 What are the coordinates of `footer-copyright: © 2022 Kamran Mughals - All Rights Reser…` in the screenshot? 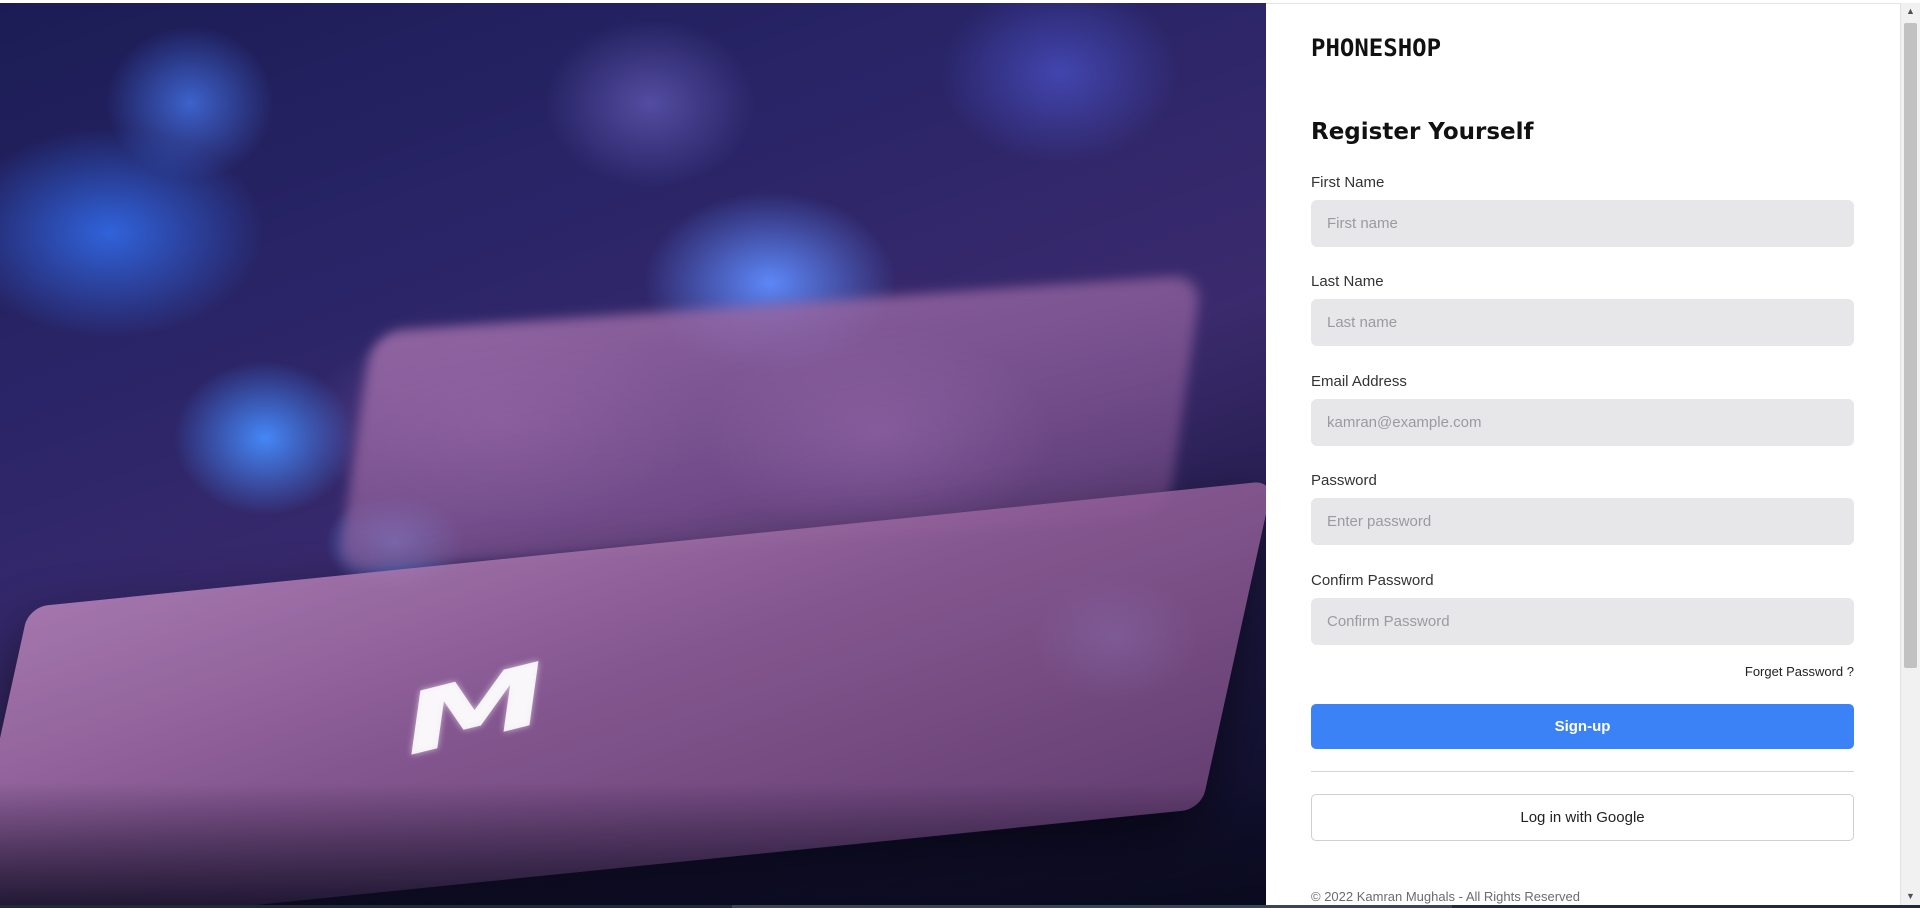 It's located at (1445, 896).